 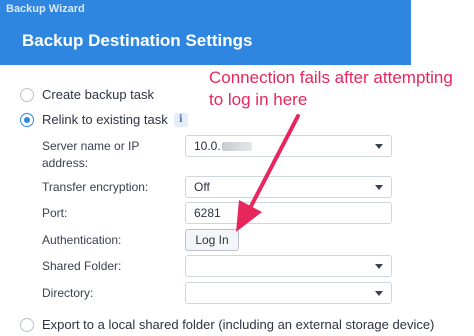 I want to click on export-radio, so click(x=27, y=324).